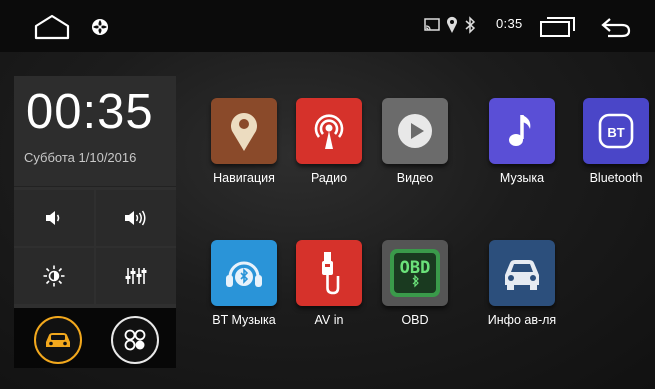  I want to click on status-time: 0:35, so click(509, 23).